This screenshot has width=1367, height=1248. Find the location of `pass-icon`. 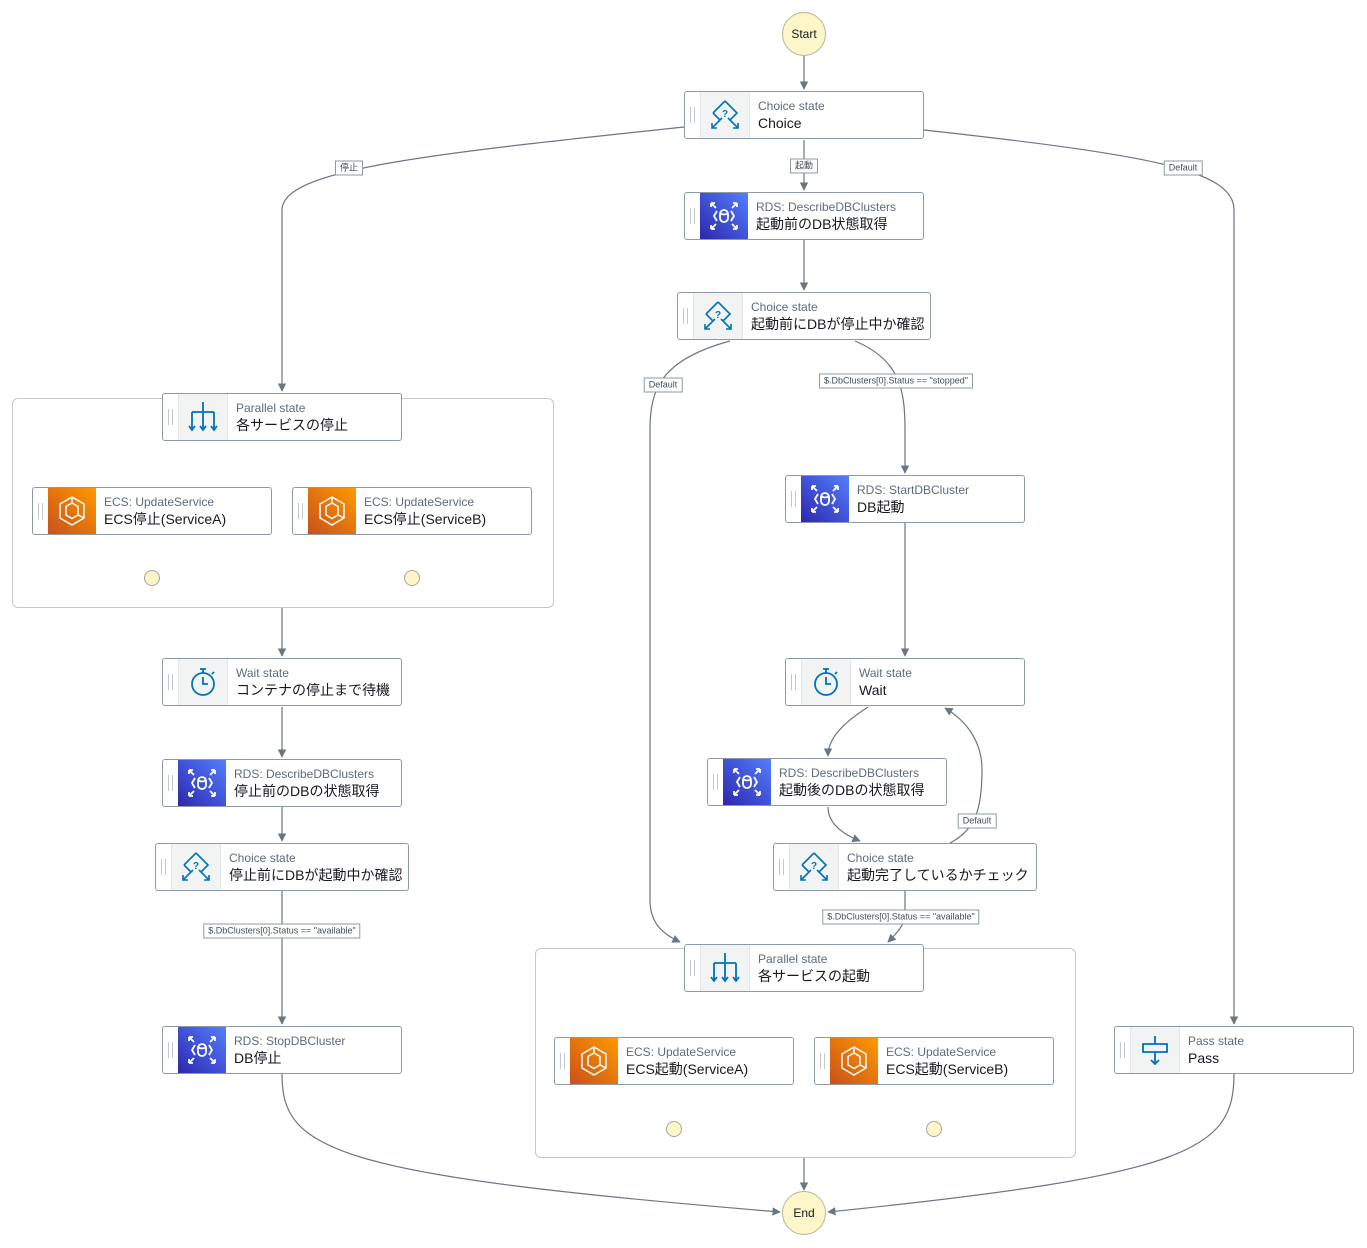

pass-icon is located at coordinates (1155, 1050).